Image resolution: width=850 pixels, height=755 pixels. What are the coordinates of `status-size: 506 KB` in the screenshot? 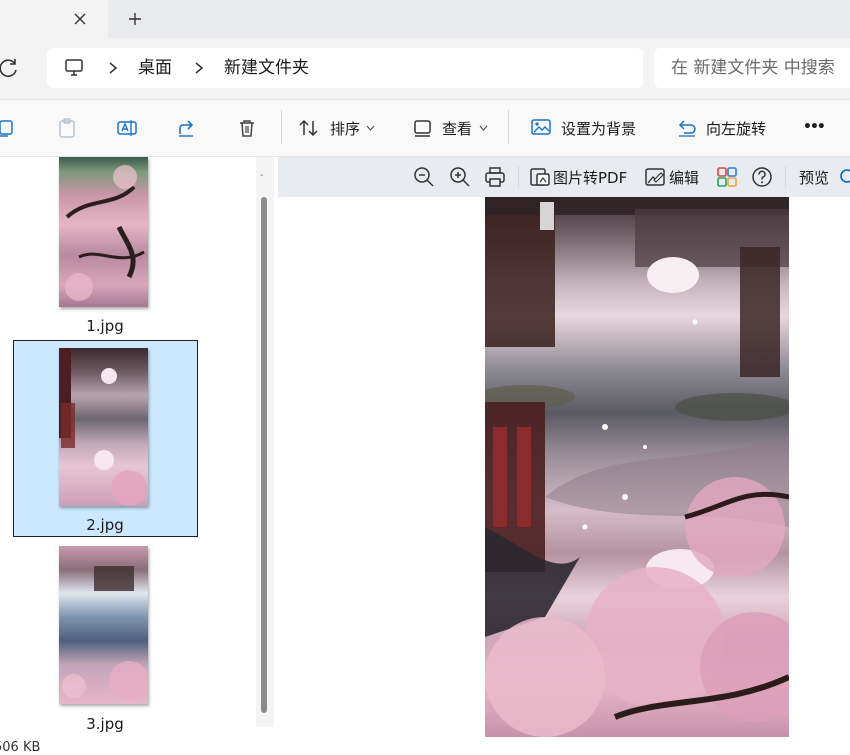 It's located at (20, 747).